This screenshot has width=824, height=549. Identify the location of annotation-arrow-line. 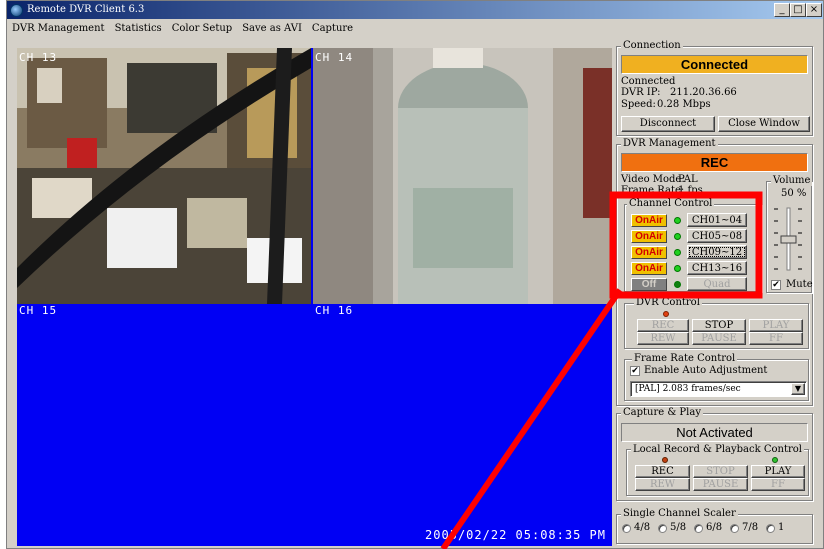
(531, 418).